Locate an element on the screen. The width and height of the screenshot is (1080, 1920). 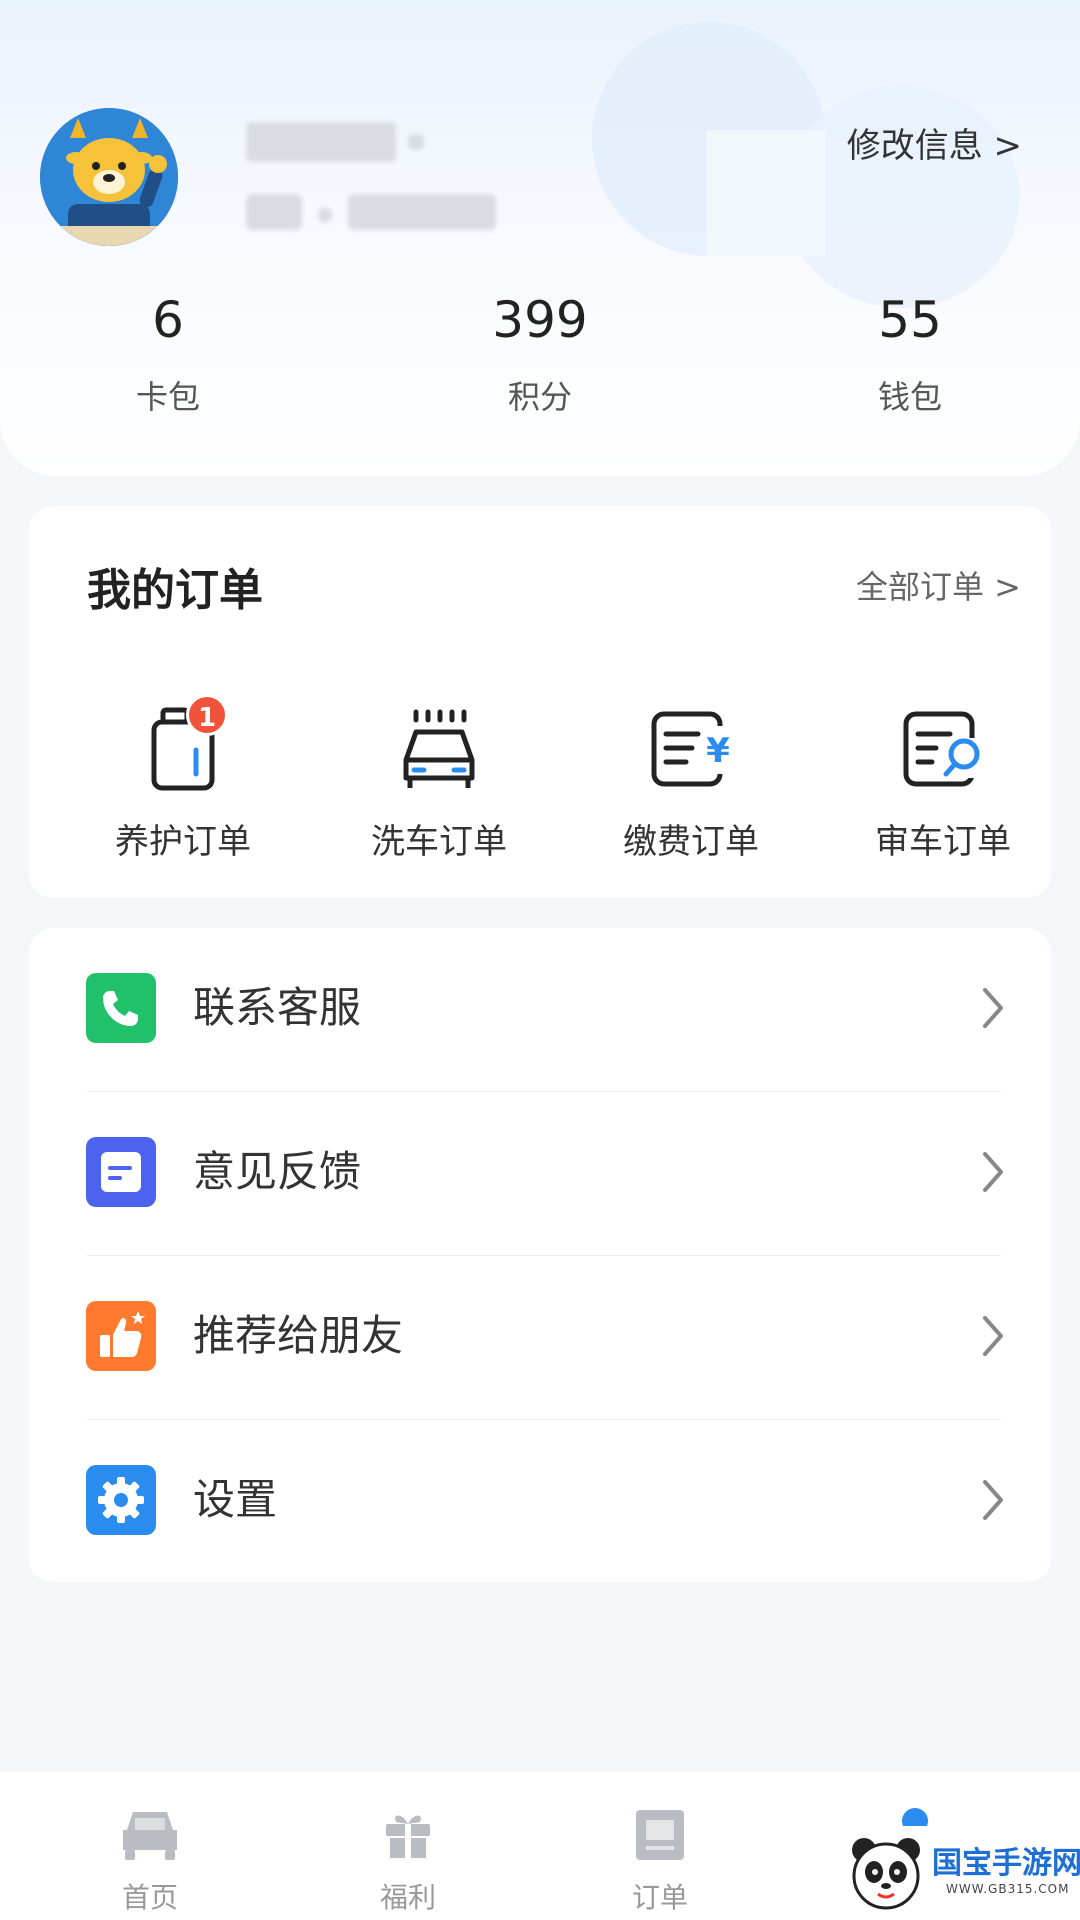
order-badge: 1 is located at coordinates (207, 715).